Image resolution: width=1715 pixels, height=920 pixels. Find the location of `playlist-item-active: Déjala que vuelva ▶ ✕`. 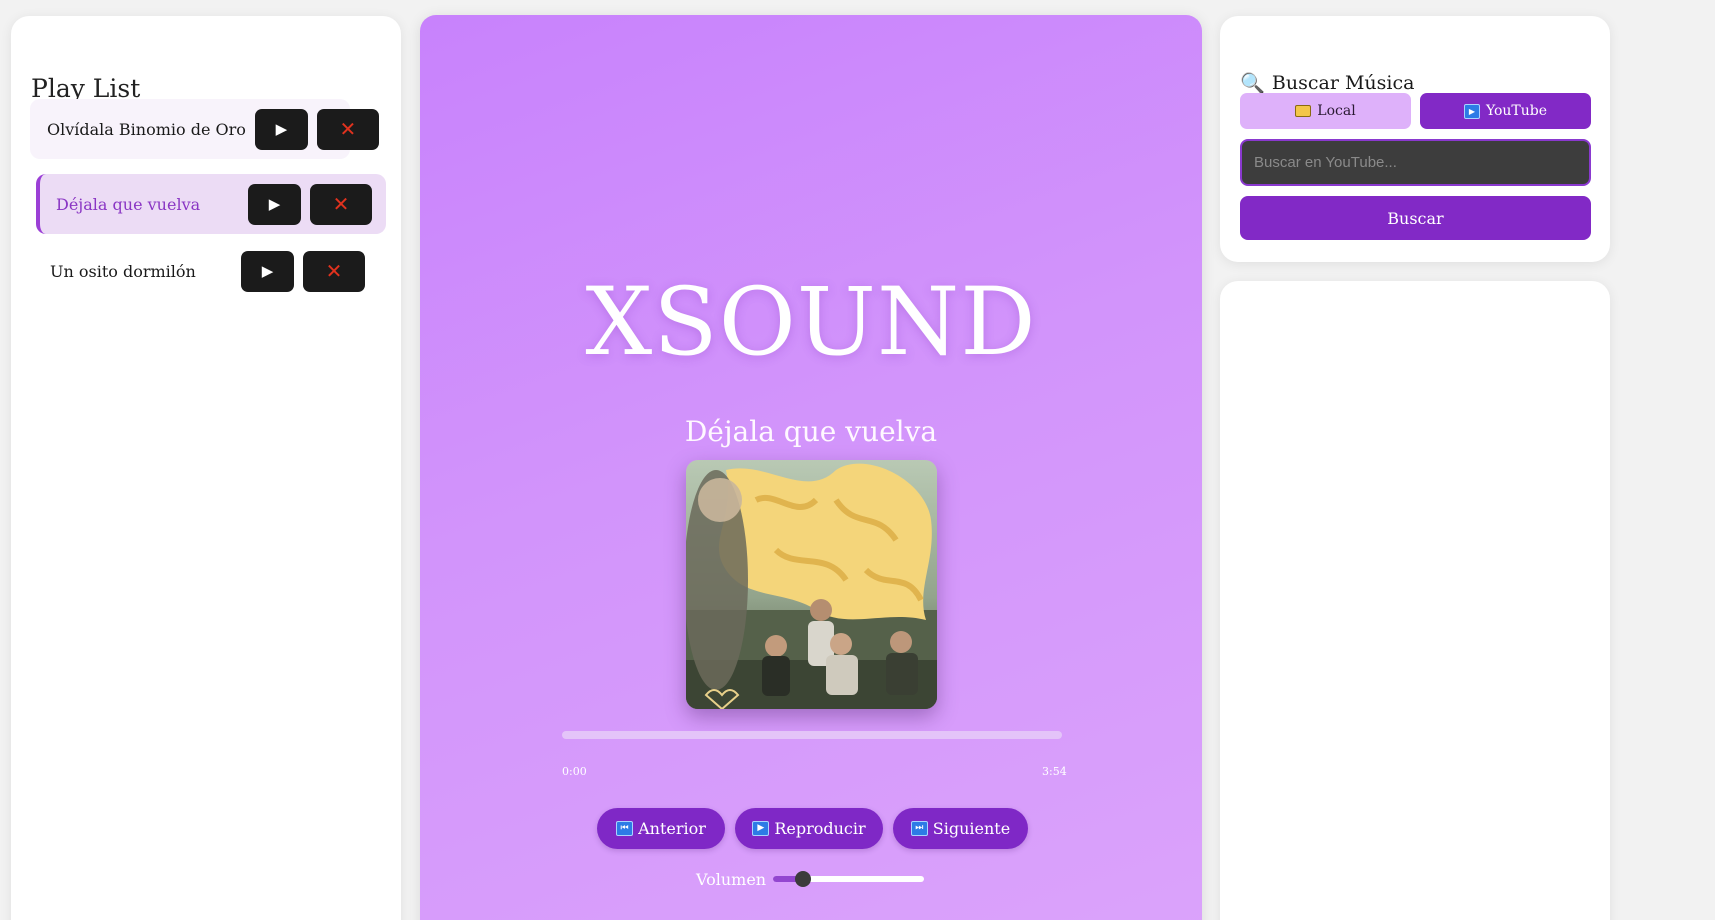

playlist-item-active: Déjala que vuelva ▶ ✕ is located at coordinates (211, 204).